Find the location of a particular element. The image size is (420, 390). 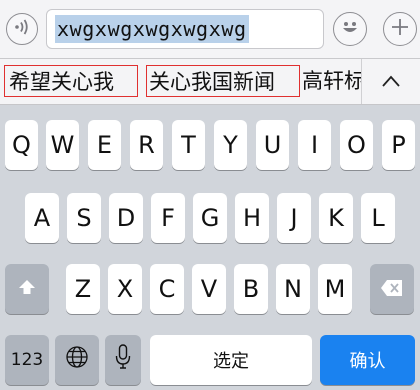

add-button is located at coordinates (400, 29).